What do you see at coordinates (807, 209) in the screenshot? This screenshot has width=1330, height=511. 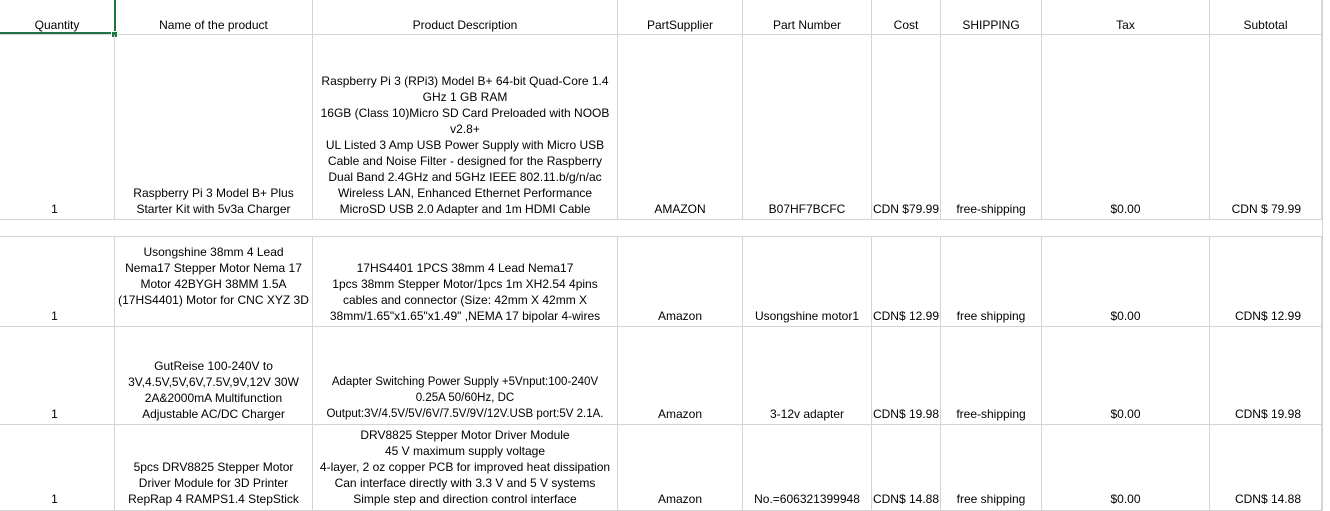 I see `cell-text: B07HF7BCFC` at bounding box center [807, 209].